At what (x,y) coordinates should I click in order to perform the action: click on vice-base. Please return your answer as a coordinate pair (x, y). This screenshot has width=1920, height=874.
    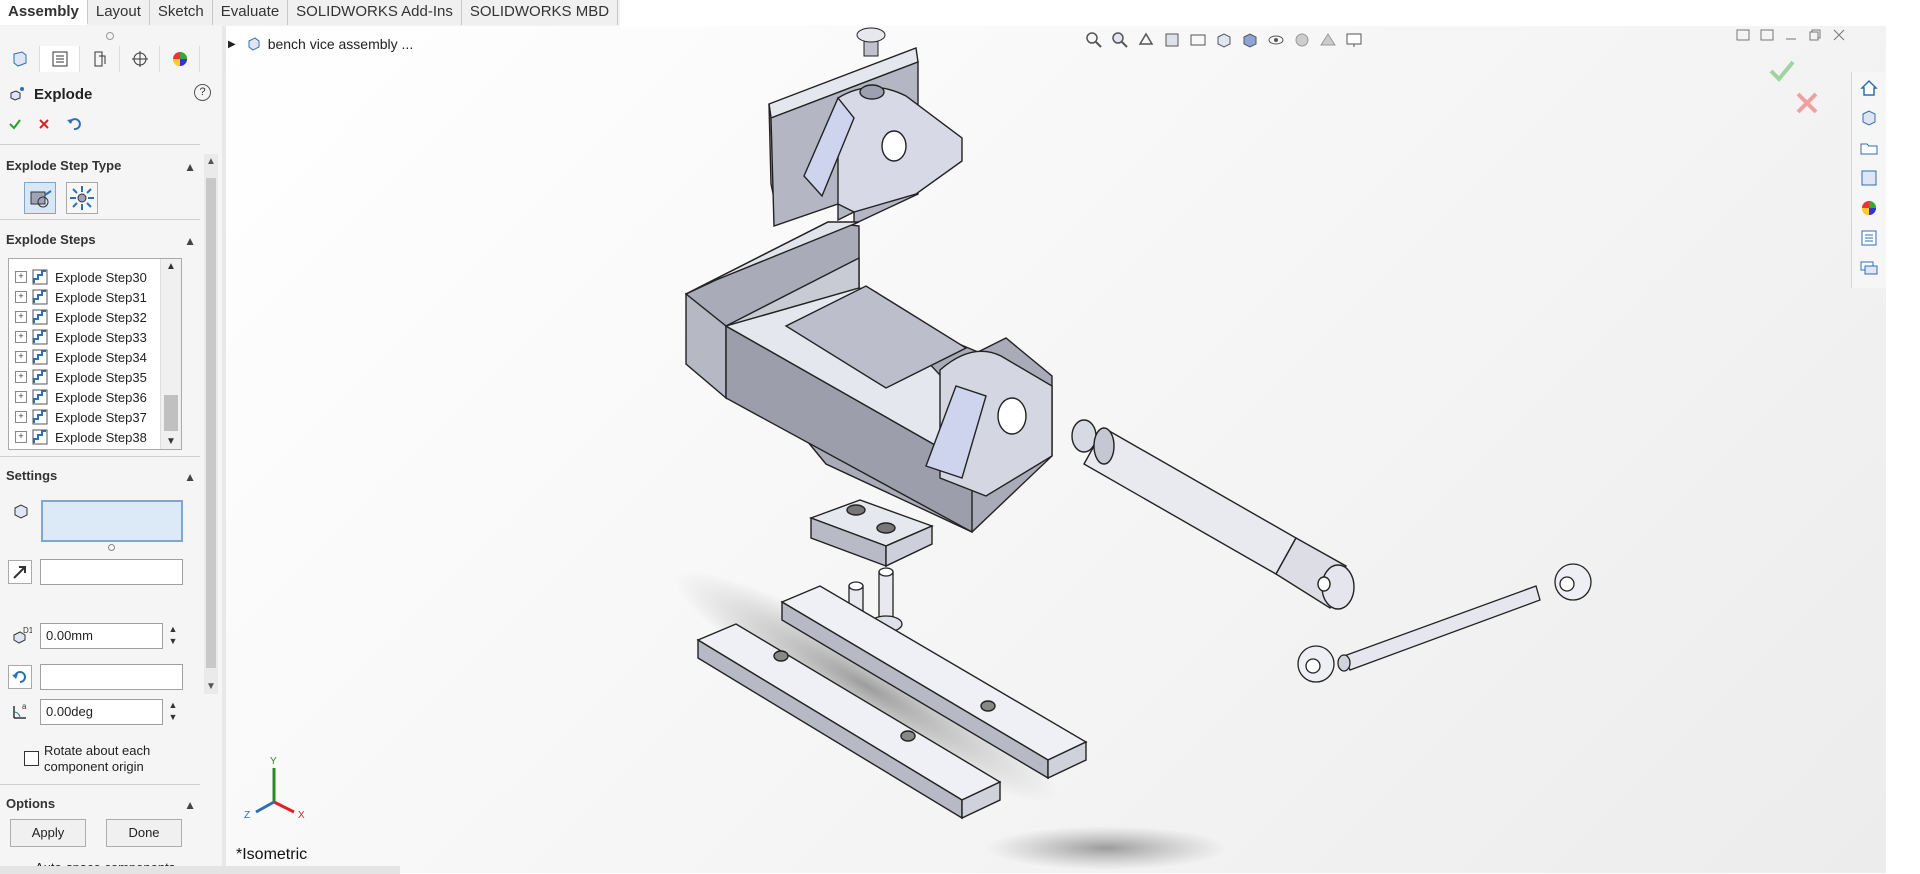
    Looking at the image, I should click on (868, 377).